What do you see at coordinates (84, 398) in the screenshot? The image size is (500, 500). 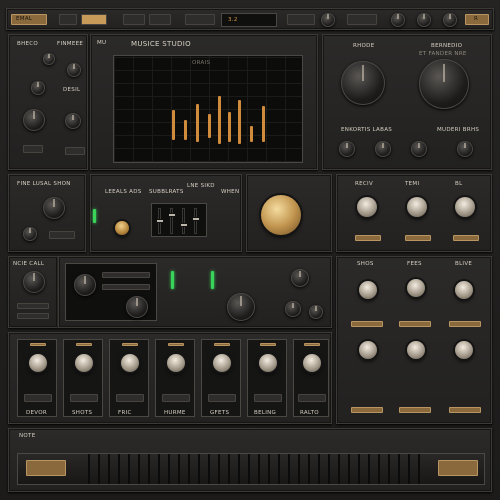 I see `channel-2-button` at bounding box center [84, 398].